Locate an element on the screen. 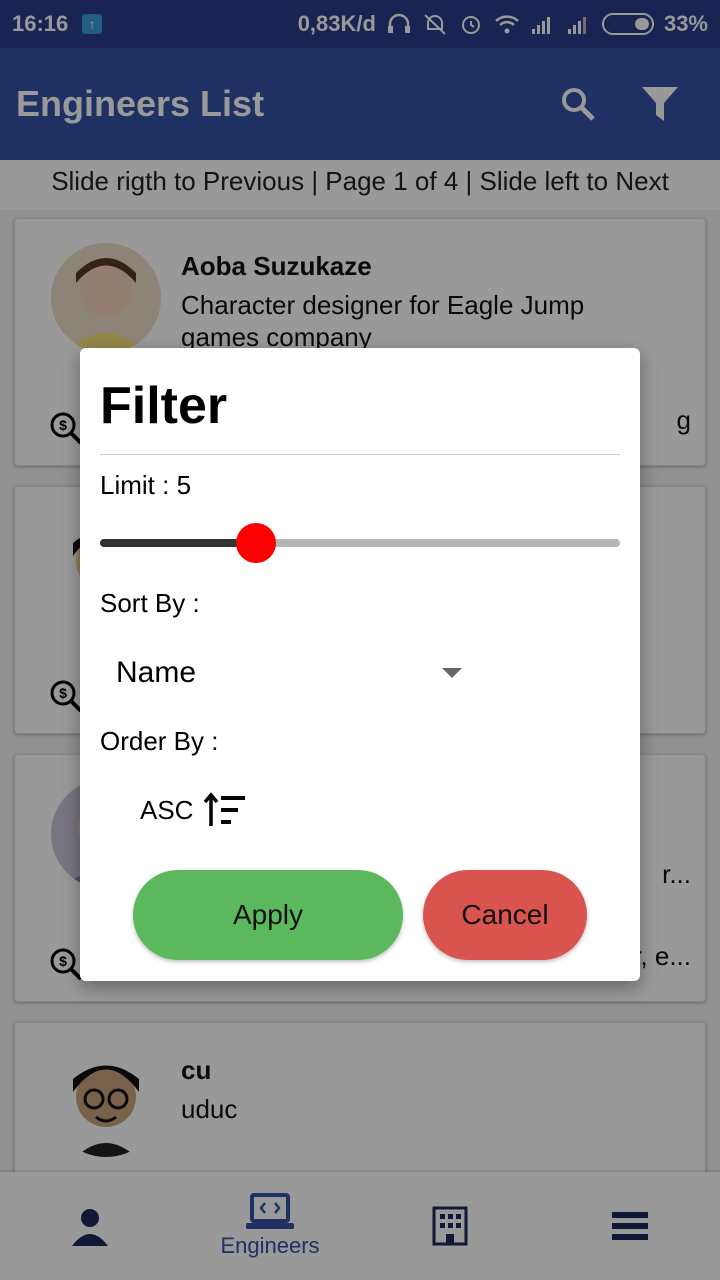  sort-by-dropdown: Name is located at coordinates (285, 673).